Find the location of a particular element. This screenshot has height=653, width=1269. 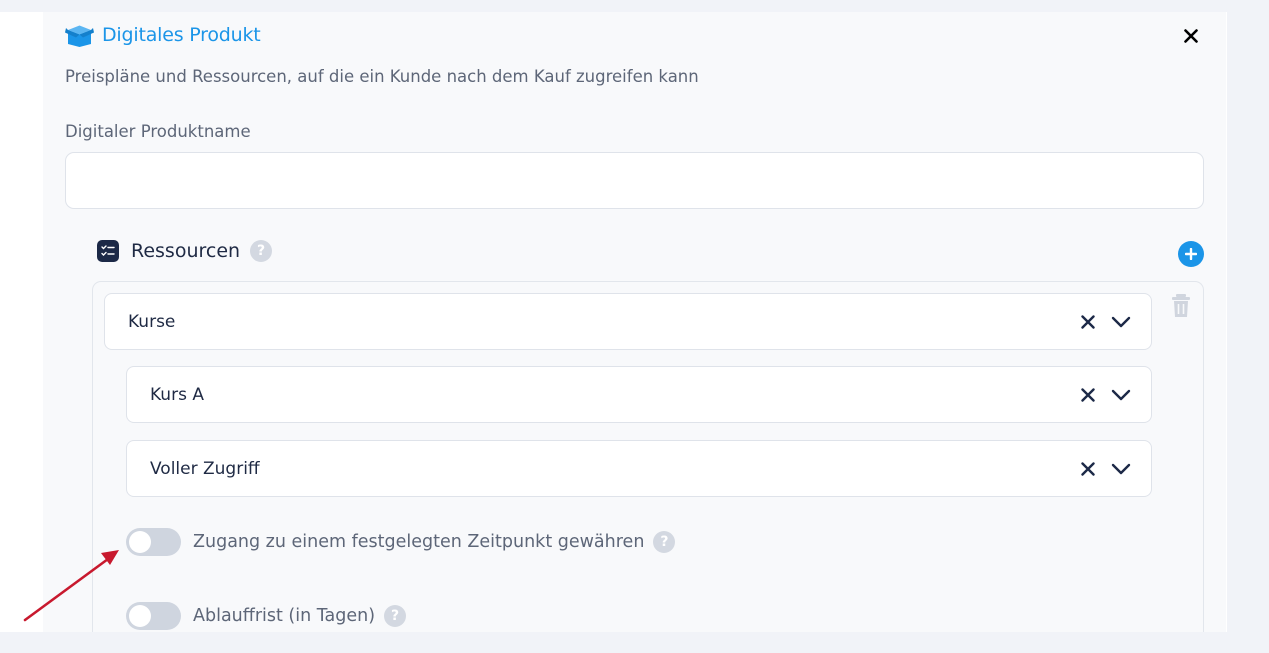

scheduled-access-toggle is located at coordinates (153, 542).